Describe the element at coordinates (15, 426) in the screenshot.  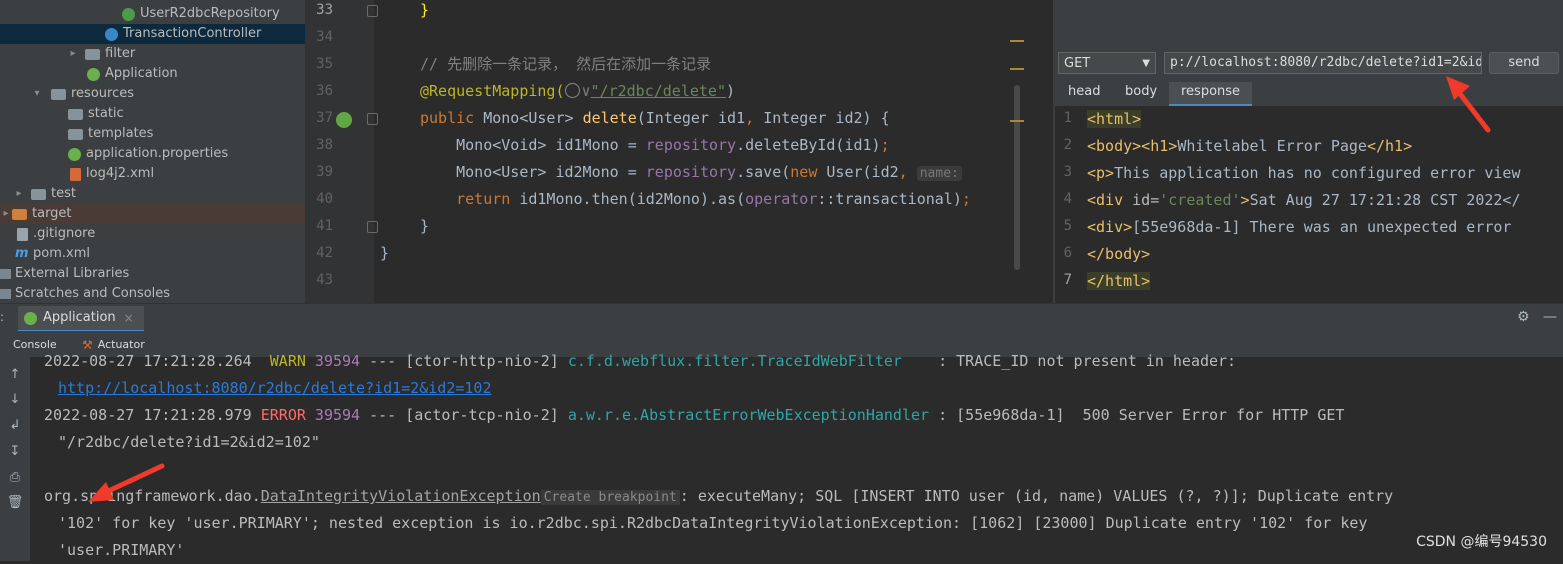
I see `soft-wrap-icon: ↲` at that location.